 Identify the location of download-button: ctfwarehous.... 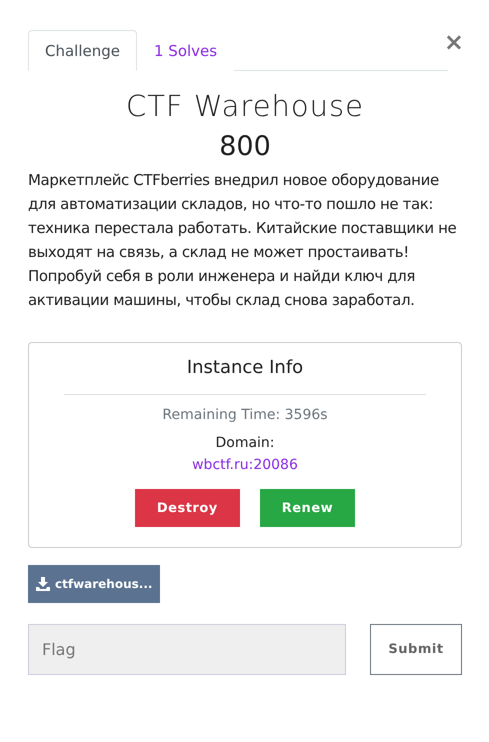
(94, 584).